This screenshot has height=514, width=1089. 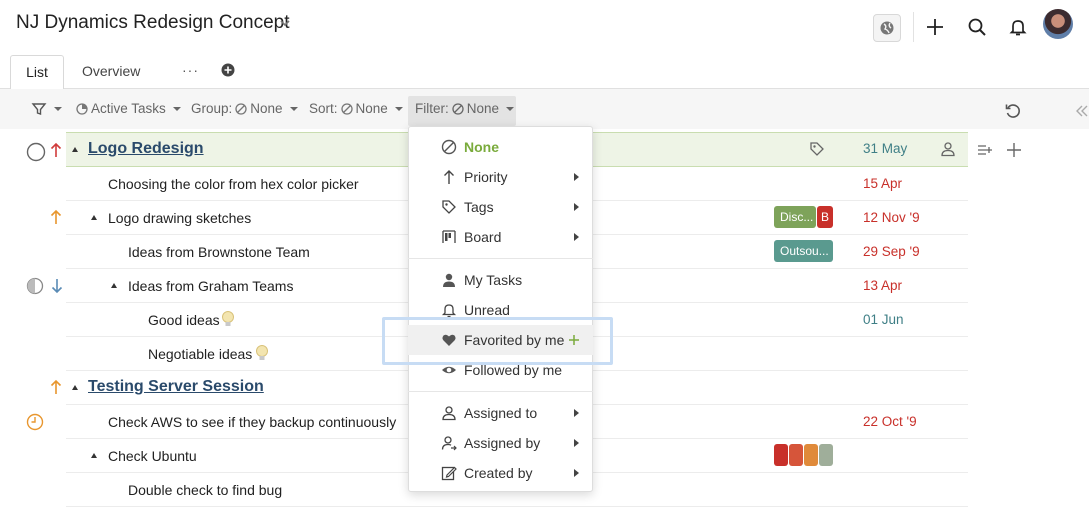 I want to click on quick-filter-button, so click(x=46, y=109).